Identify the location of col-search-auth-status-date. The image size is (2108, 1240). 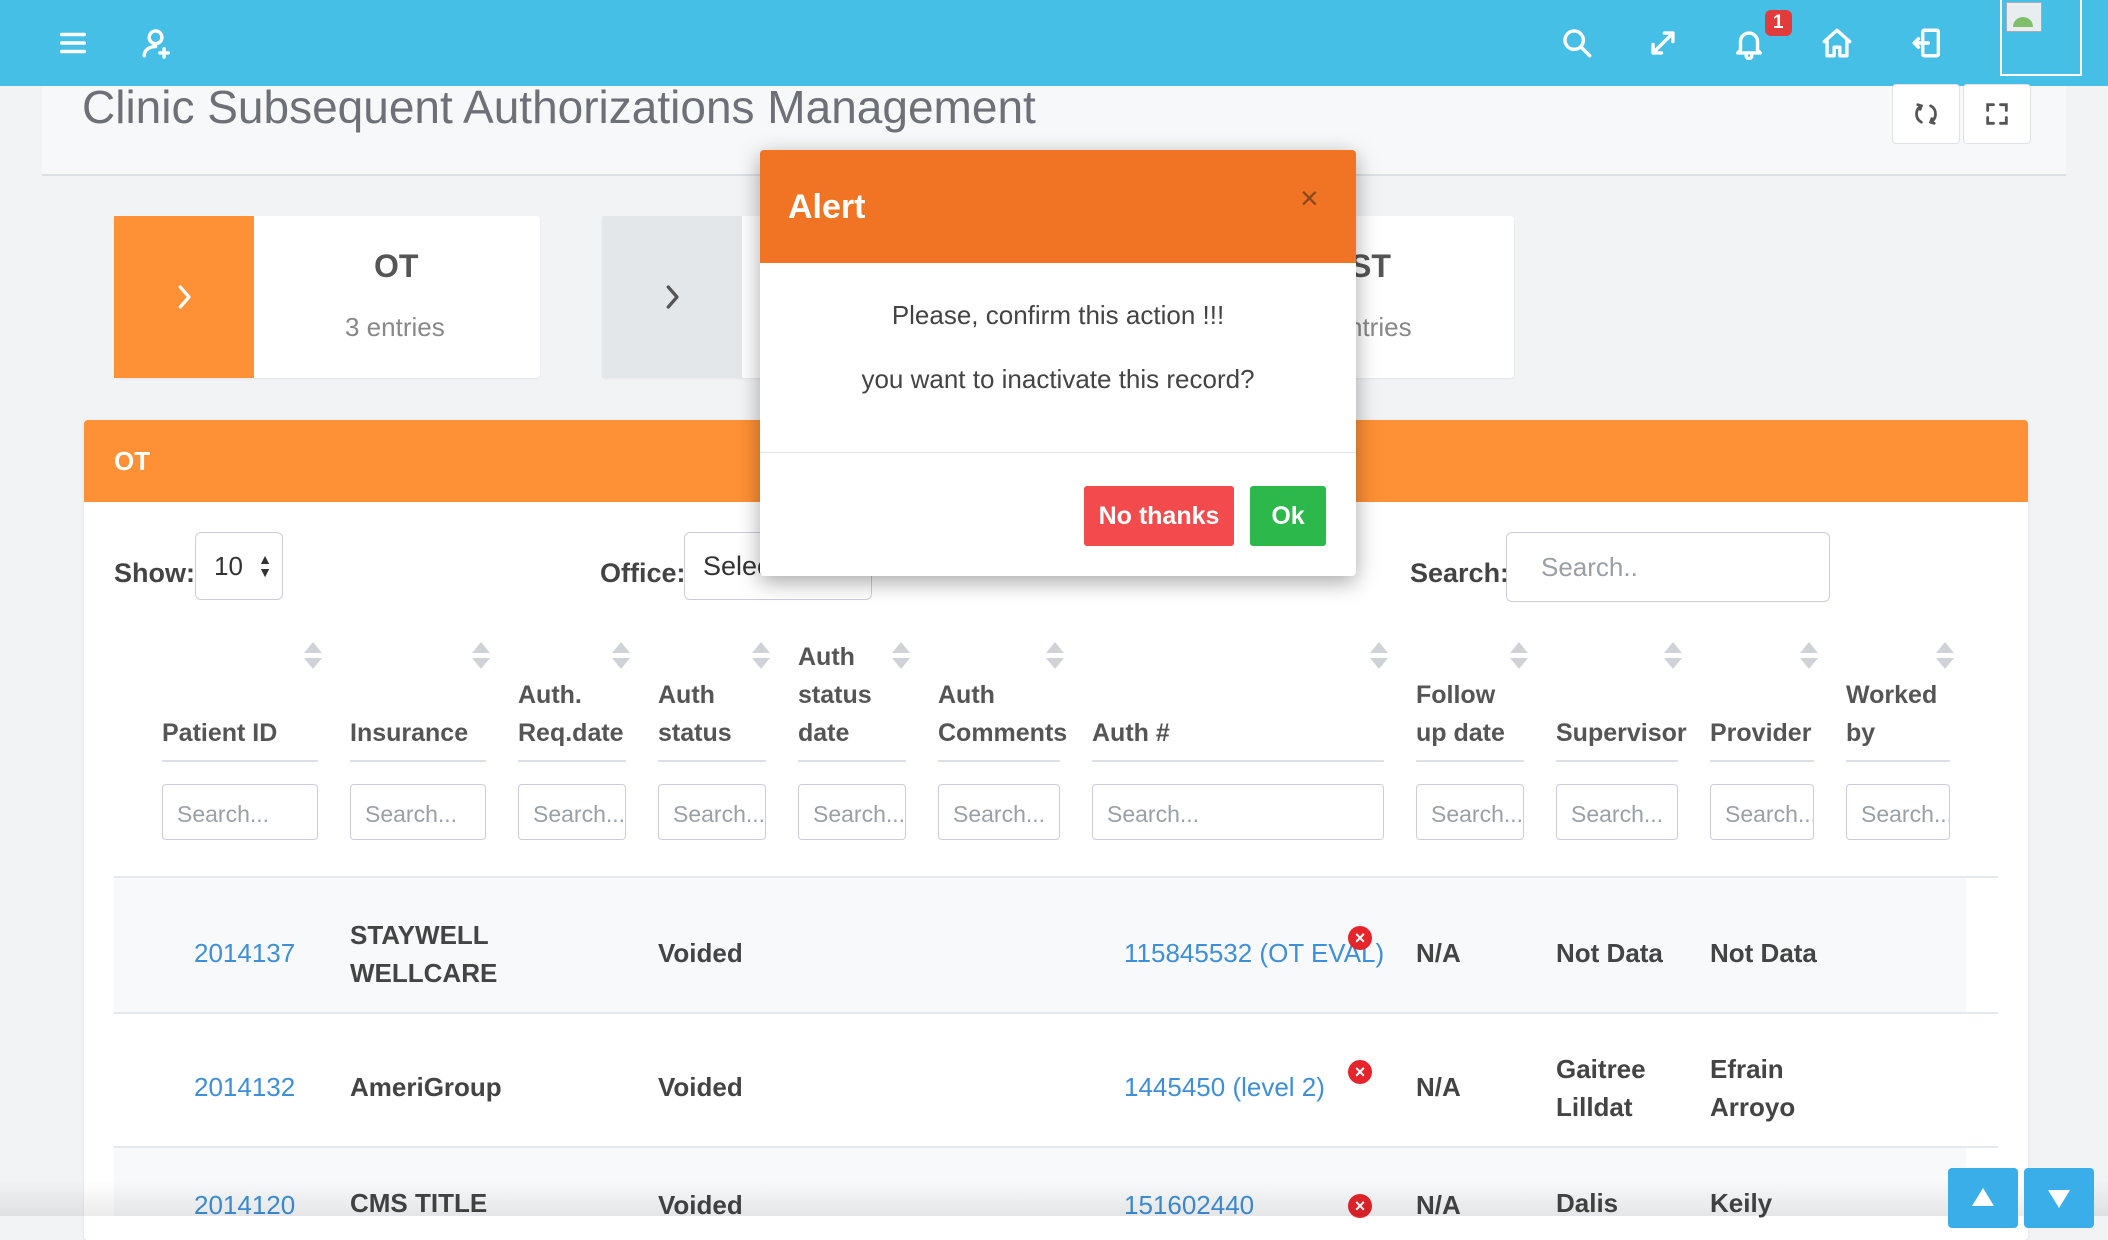
(852, 812).